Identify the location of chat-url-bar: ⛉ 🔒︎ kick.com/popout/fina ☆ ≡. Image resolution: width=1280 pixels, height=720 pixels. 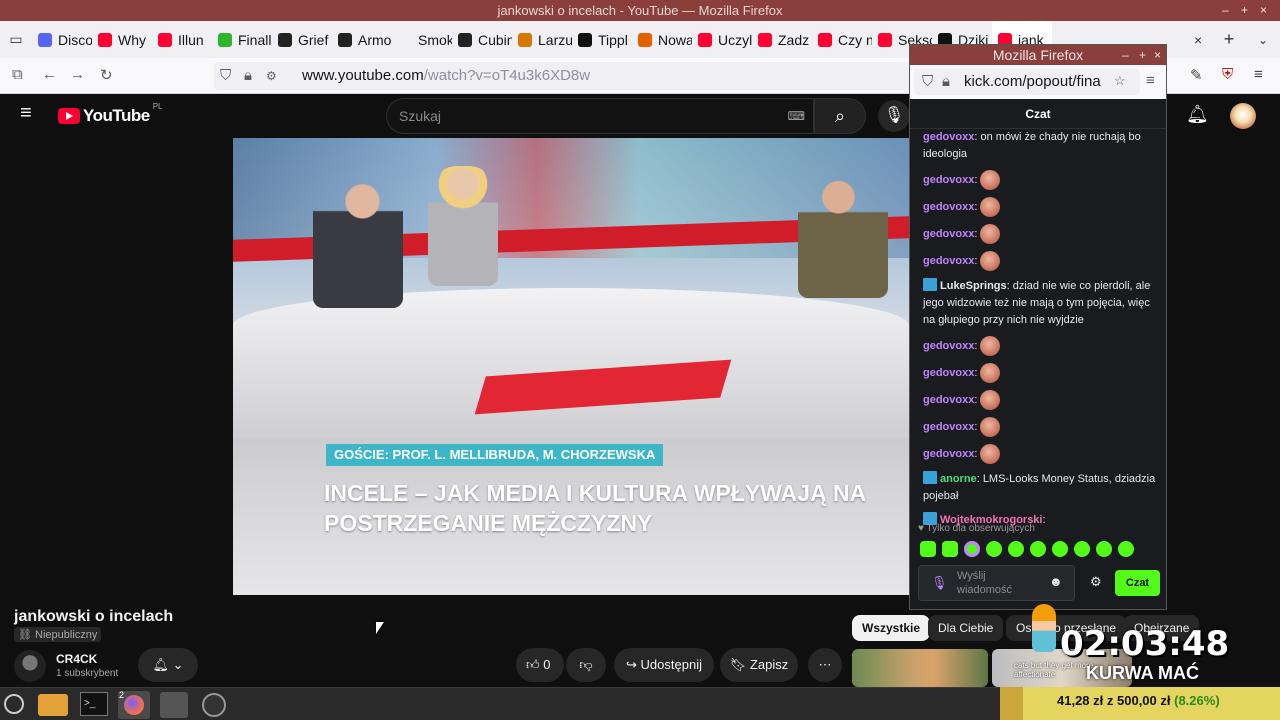
(1038, 82).